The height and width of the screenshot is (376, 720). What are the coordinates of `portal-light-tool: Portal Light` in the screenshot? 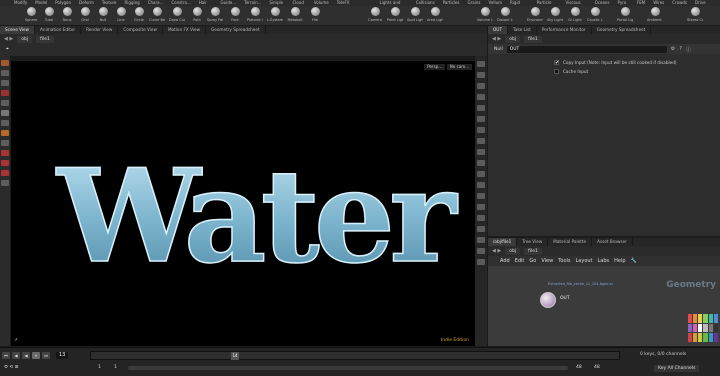 It's located at (625, 16).